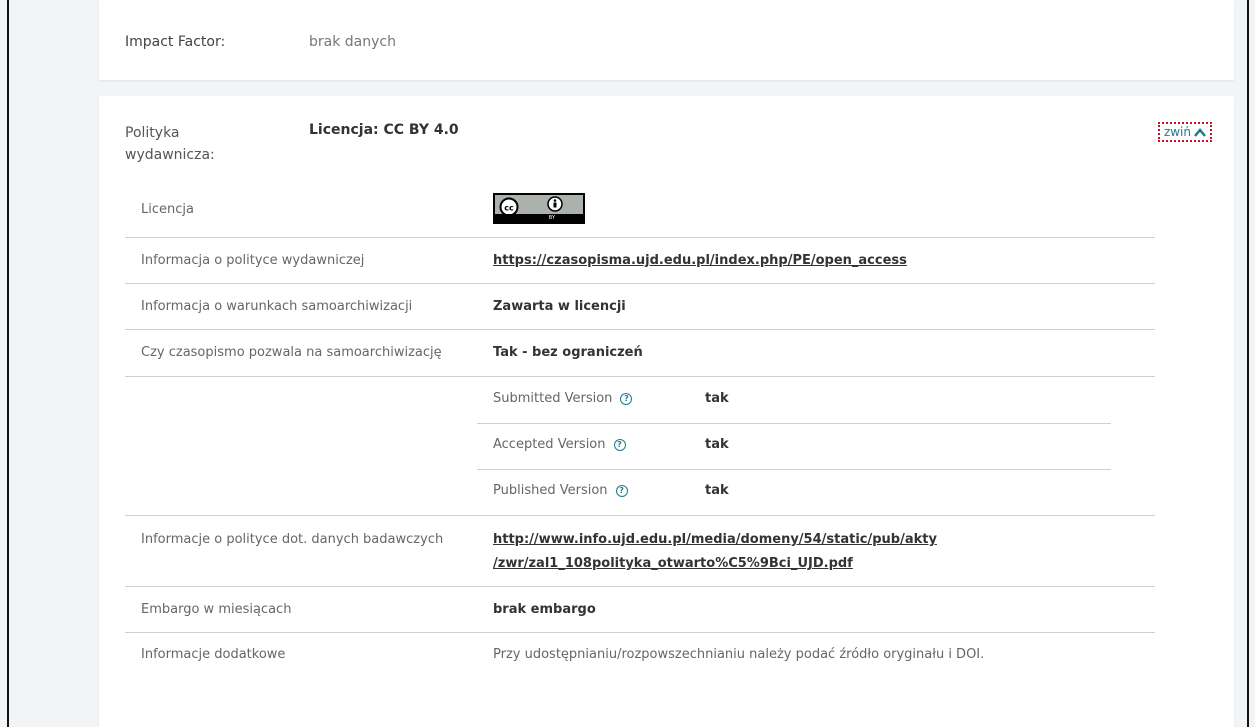 The image size is (1255, 727). What do you see at coordinates (167, 209) in the screenshot?
I see `row-label: Licencja` at bounding box center [167, 209].